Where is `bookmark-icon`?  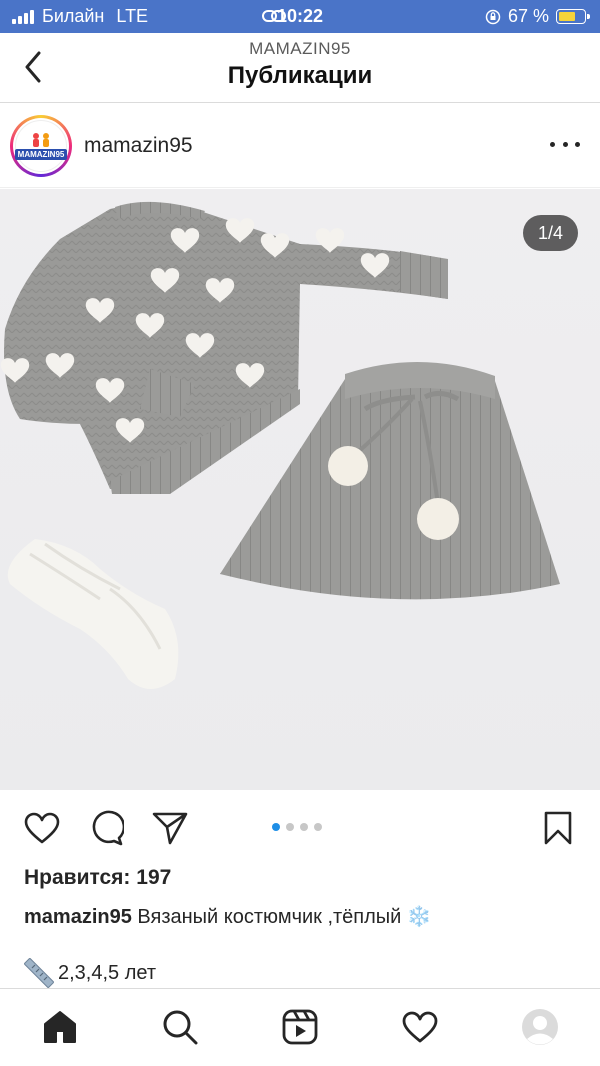
bookmark-icon is located at coordinates (558, 828).